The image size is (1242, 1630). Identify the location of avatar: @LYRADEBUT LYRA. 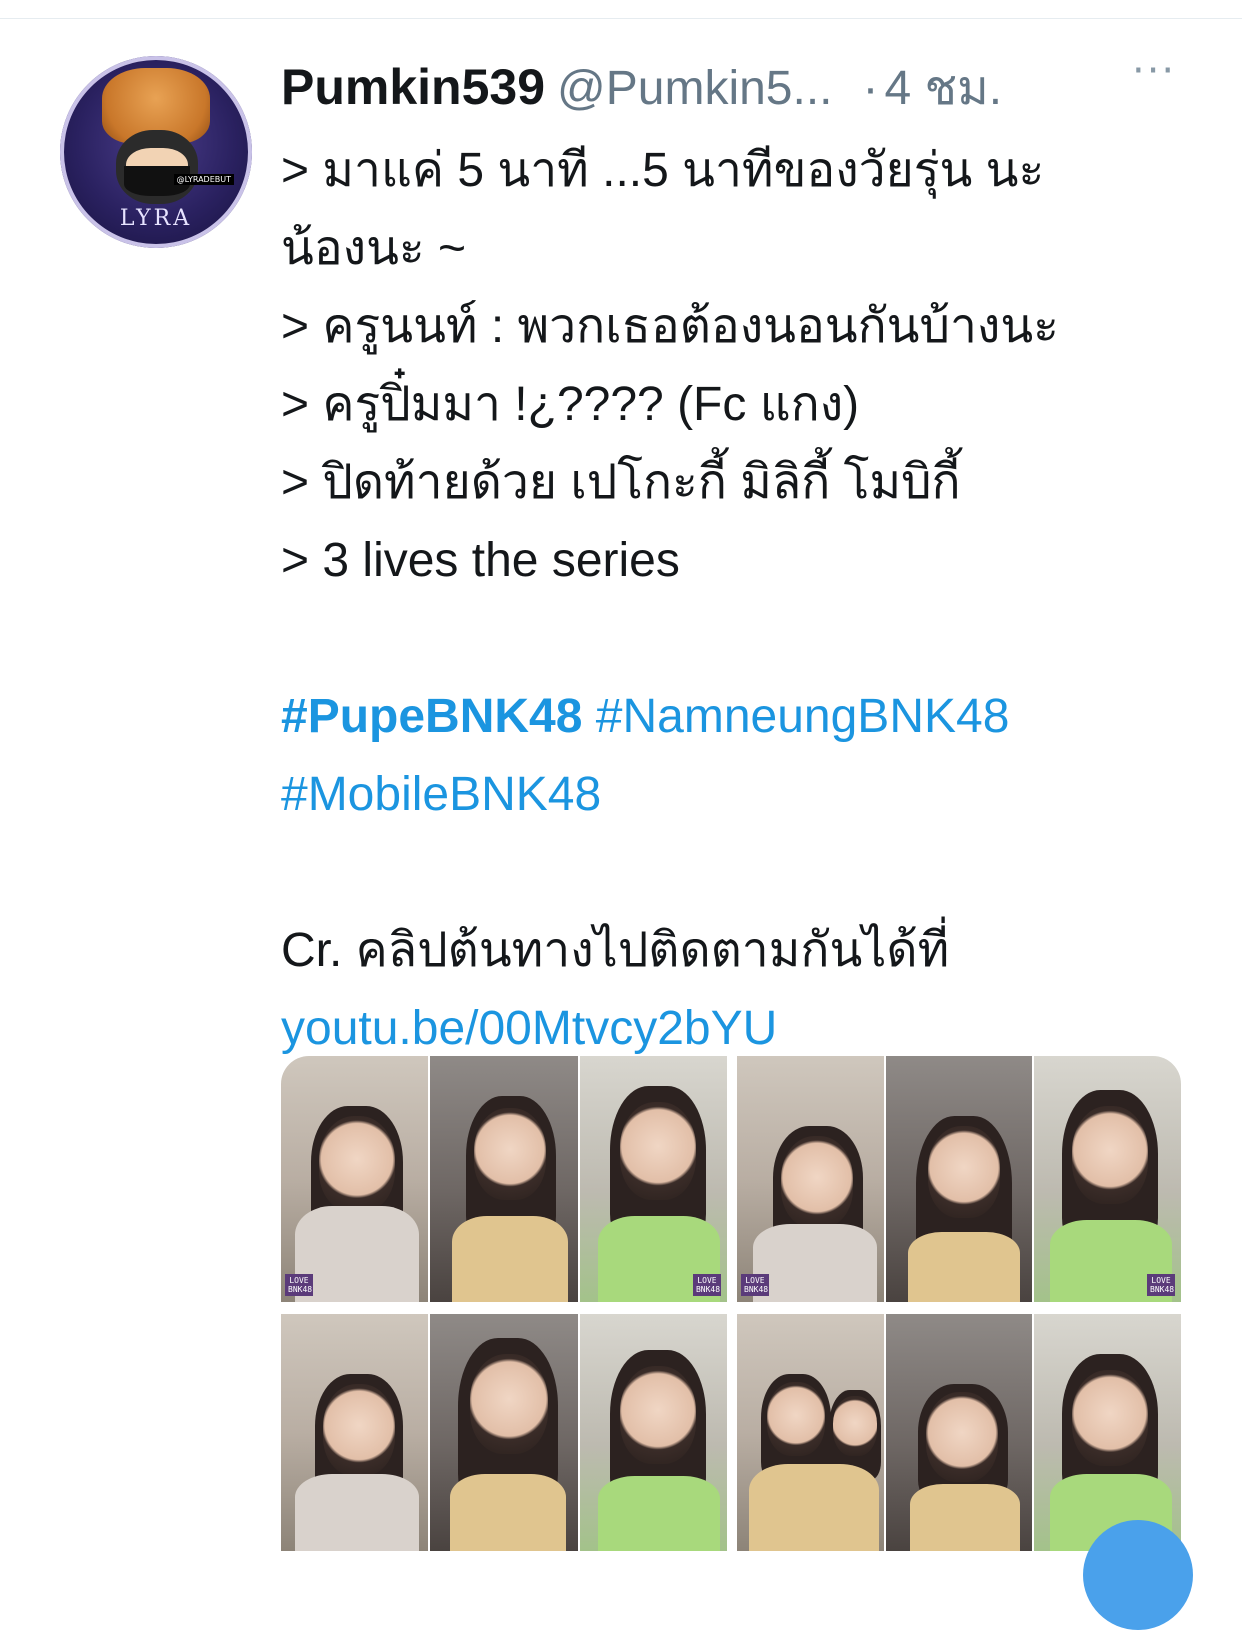
(156, 152).